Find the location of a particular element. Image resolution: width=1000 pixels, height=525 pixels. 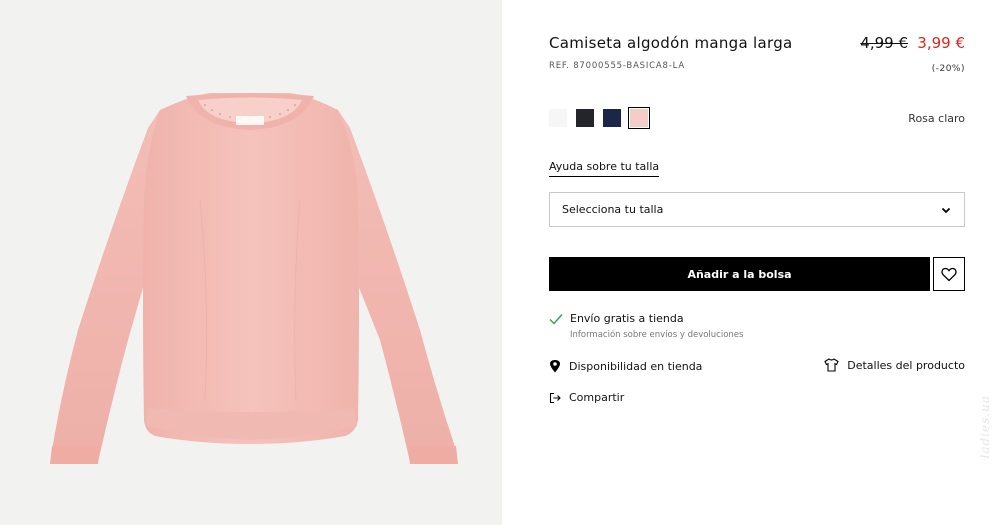

wishlist-button is located at coordinates (949, 274).